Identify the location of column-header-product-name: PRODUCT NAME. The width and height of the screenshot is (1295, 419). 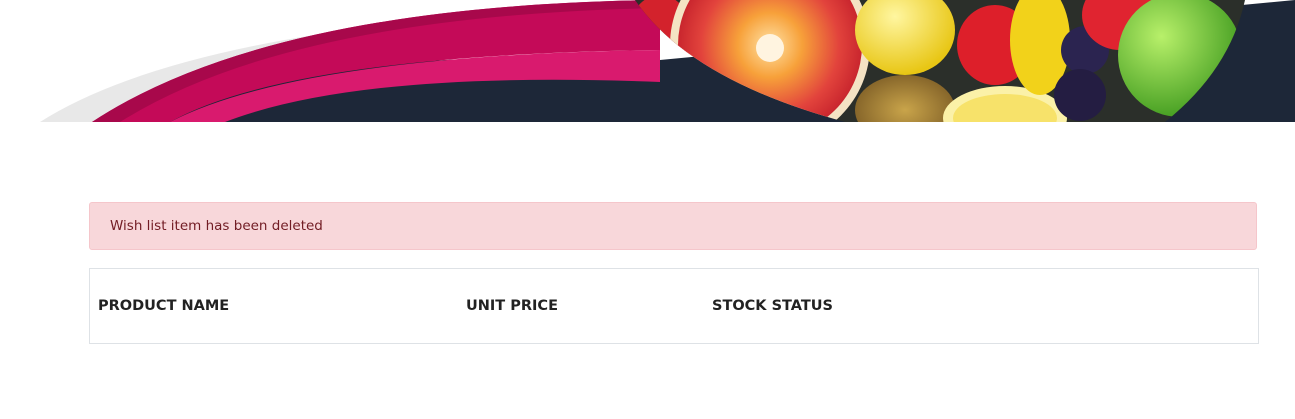
(164, 306).